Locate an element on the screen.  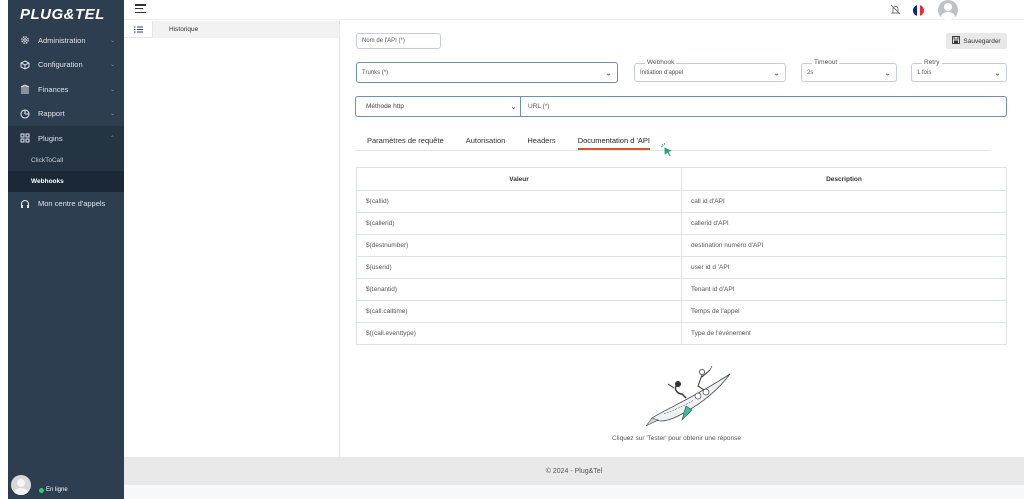
trunks-select: Trunks (*) ⌄ is located at coordinates (487, 72).